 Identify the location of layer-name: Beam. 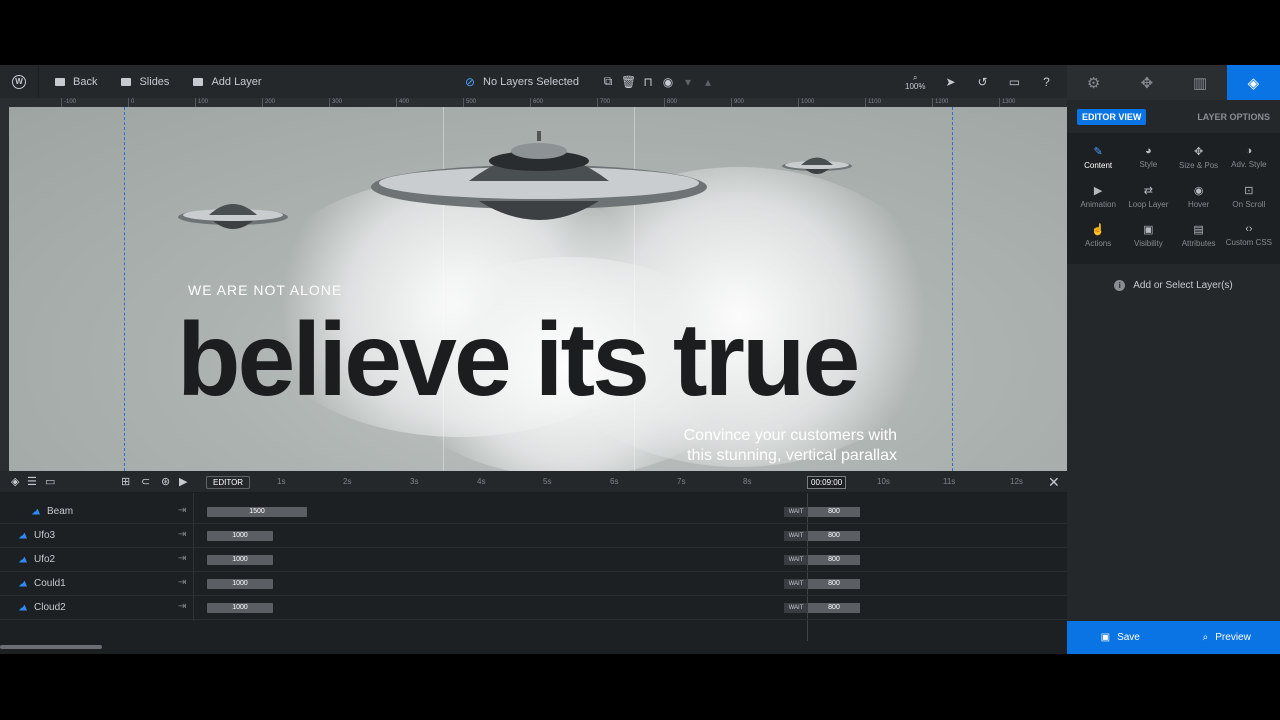
(51, 511).